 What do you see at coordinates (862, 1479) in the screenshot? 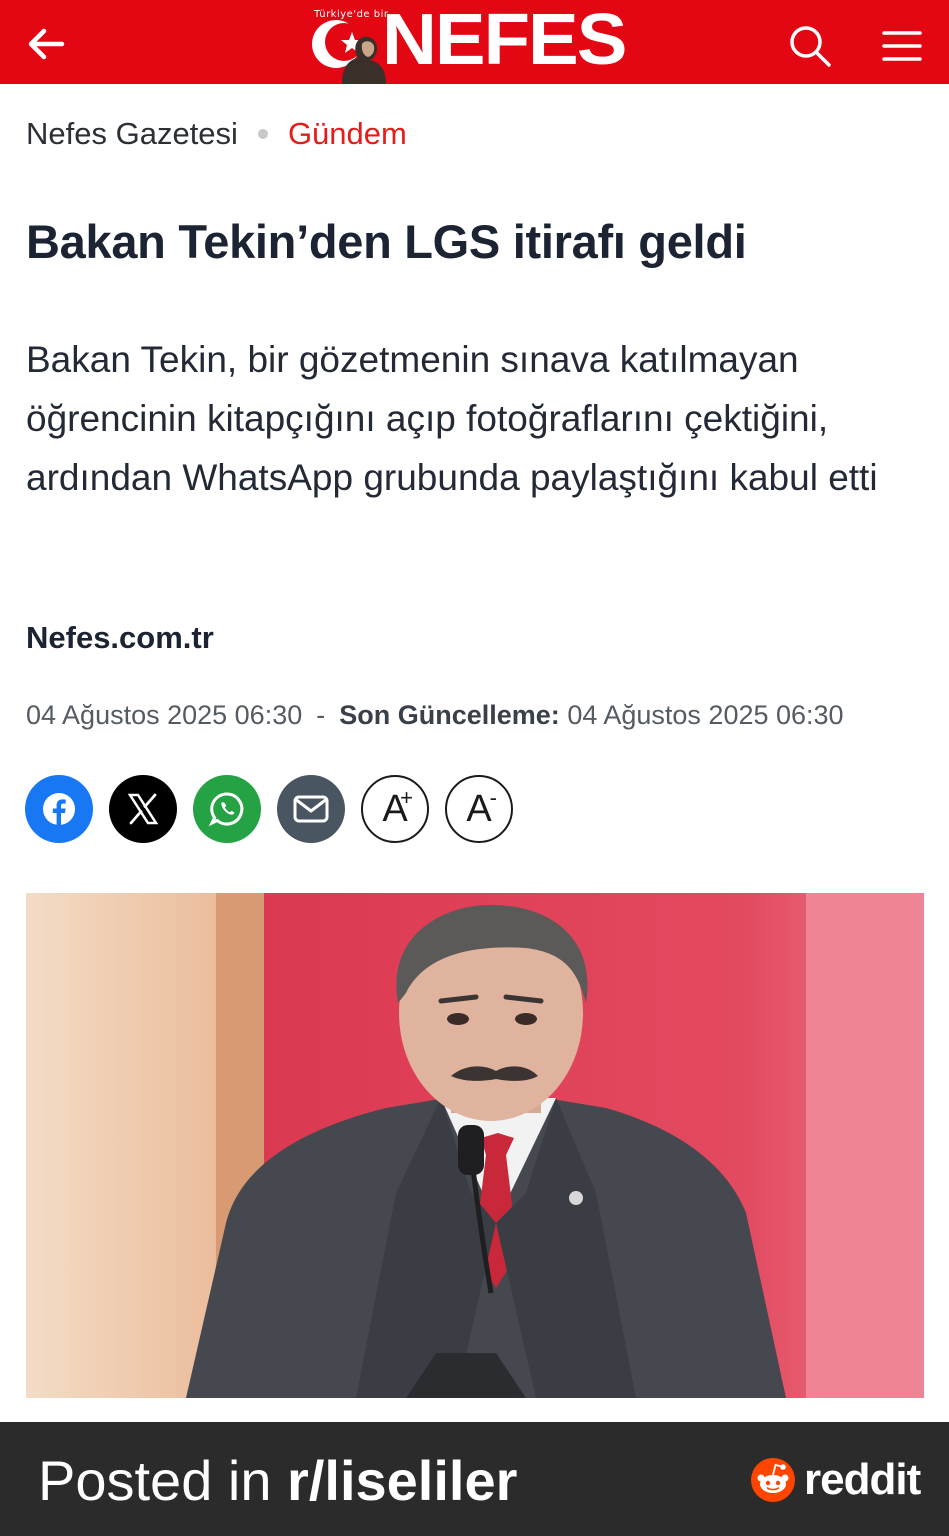
I see `reddit-wordmark: reddit` at bounding box center [862, 1479].